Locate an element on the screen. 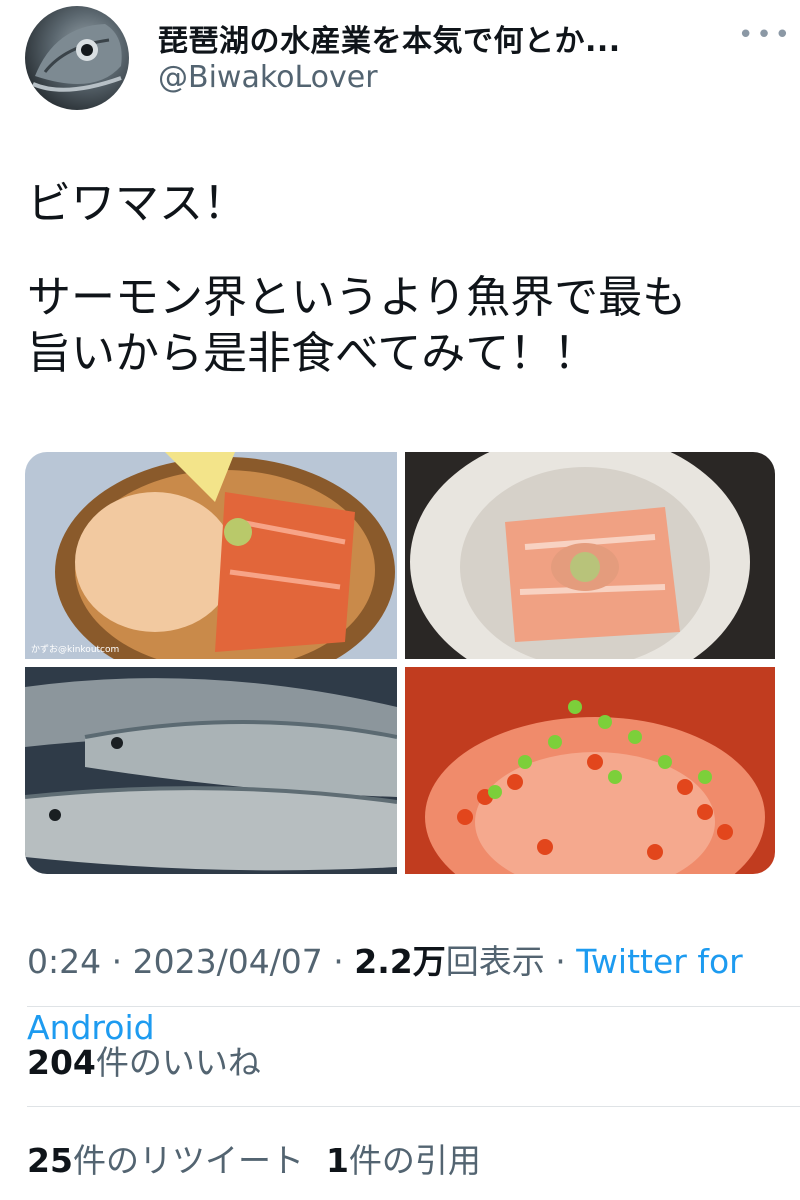 The height and width of the screenshot is (1200, 800). retweets-count: 25 is located at coordinates (50, 1160).